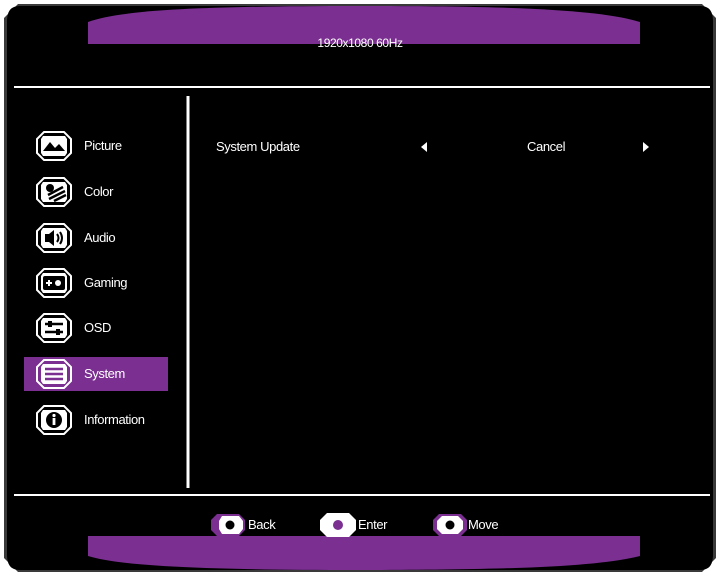 The height and width of the screenshot is (576, 720). I want to click on hint-label: Enter, so click(373, 524).